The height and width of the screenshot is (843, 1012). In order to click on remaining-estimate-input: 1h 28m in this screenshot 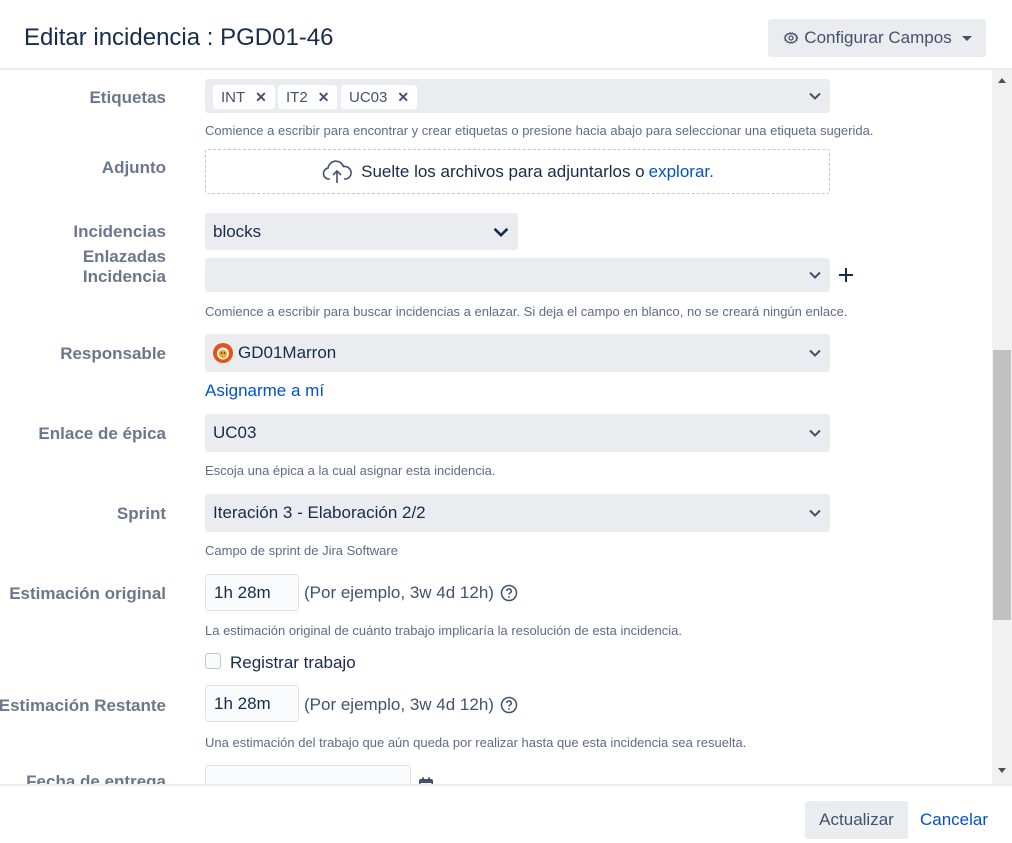, I will do `click(252, 703)`.